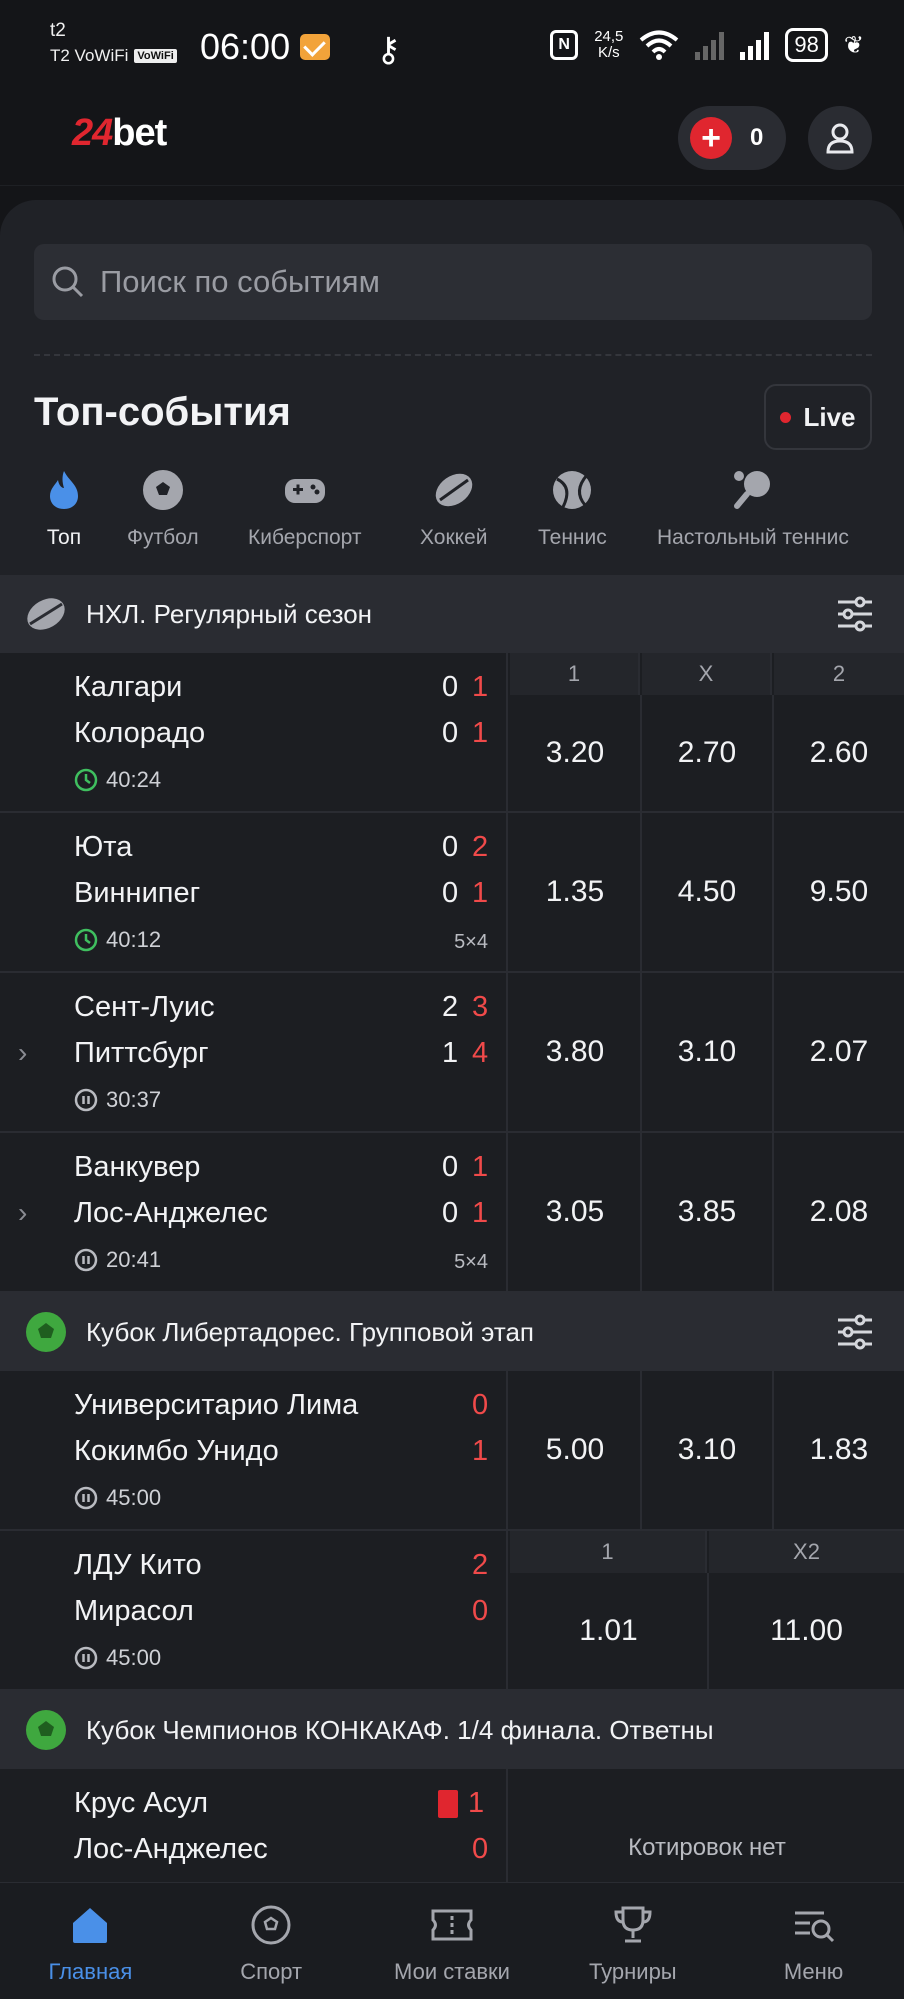  I want to click on total-score: 3, so click(480, 1007).